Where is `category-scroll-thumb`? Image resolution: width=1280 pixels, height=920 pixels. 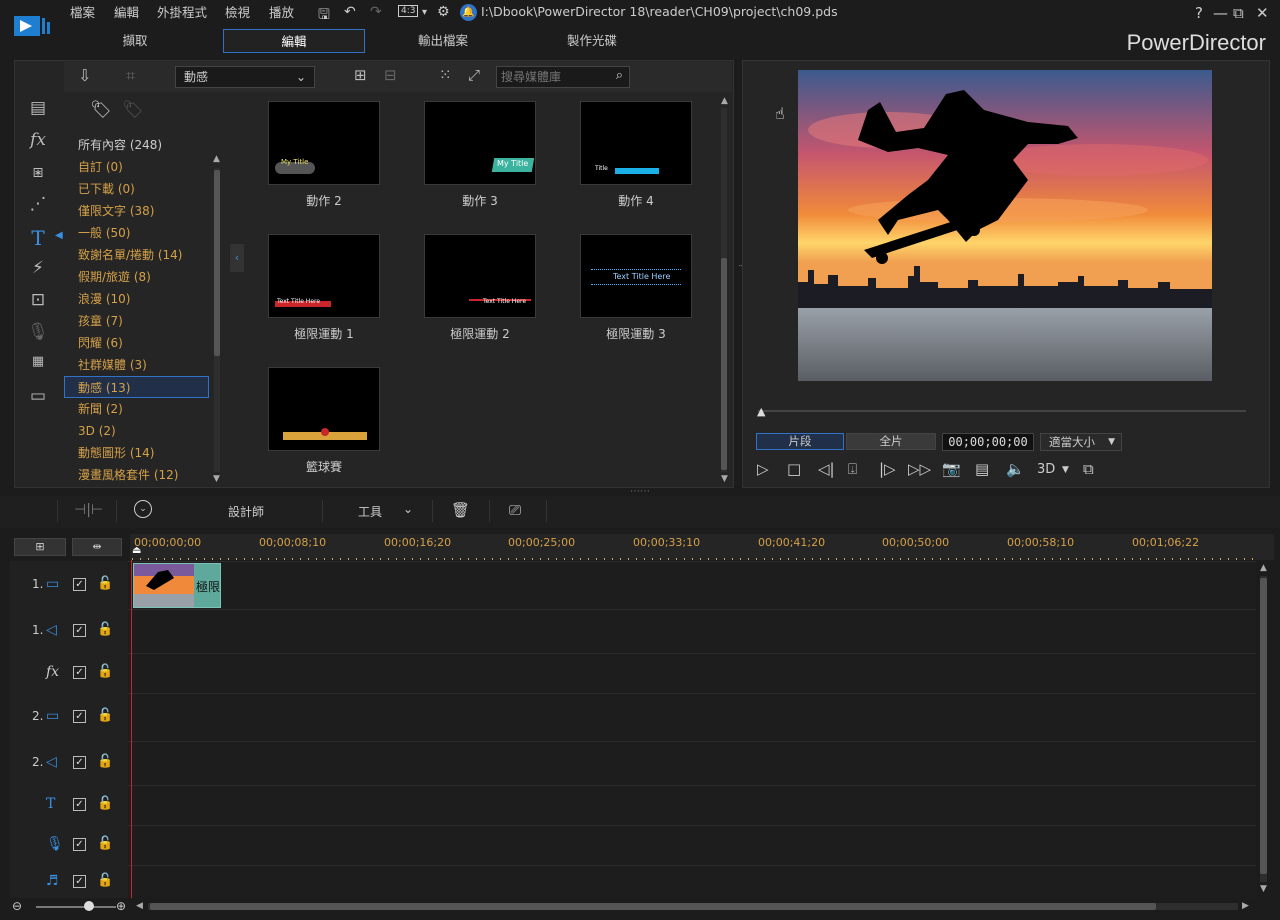 category-scroll-thumb is located at coordinates (217, 263).